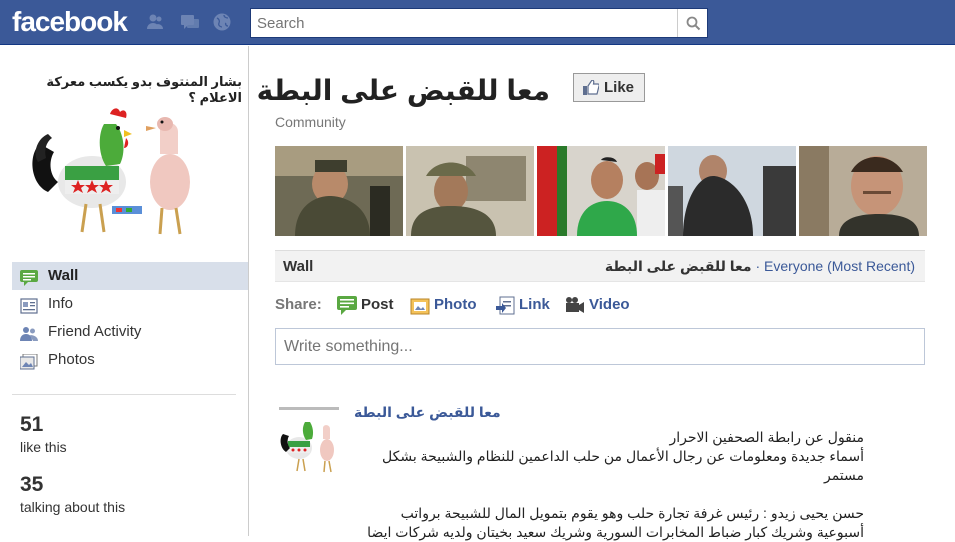 This screenshot has width=955, height=542. I want to click on nav-item-label: Info, so click(61, 303).